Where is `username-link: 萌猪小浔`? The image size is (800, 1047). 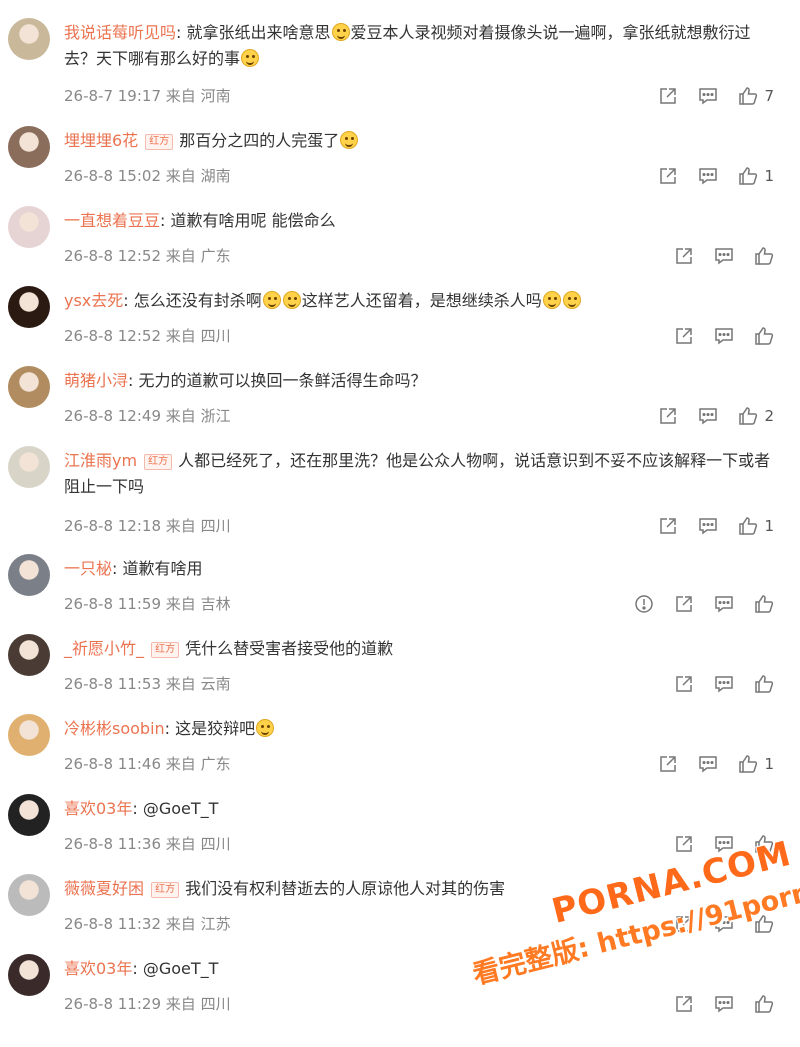
username-link: 萌猪小浔 is located at coordinates (96, 380).